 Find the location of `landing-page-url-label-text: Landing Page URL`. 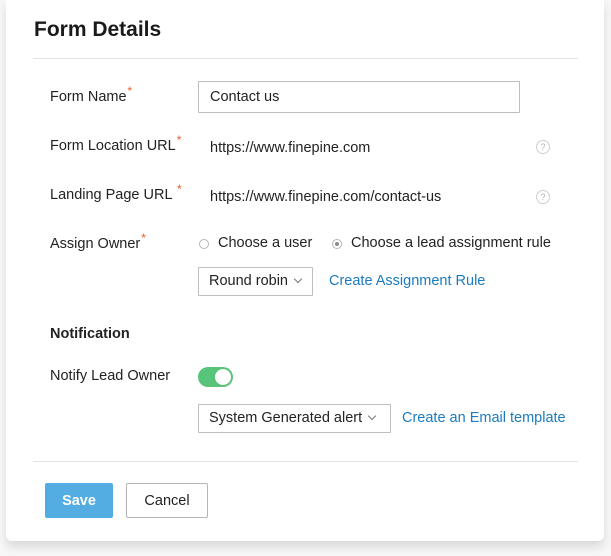

landing-page-url-label-text: Landing Page URL is located at coordinates (111, 195).